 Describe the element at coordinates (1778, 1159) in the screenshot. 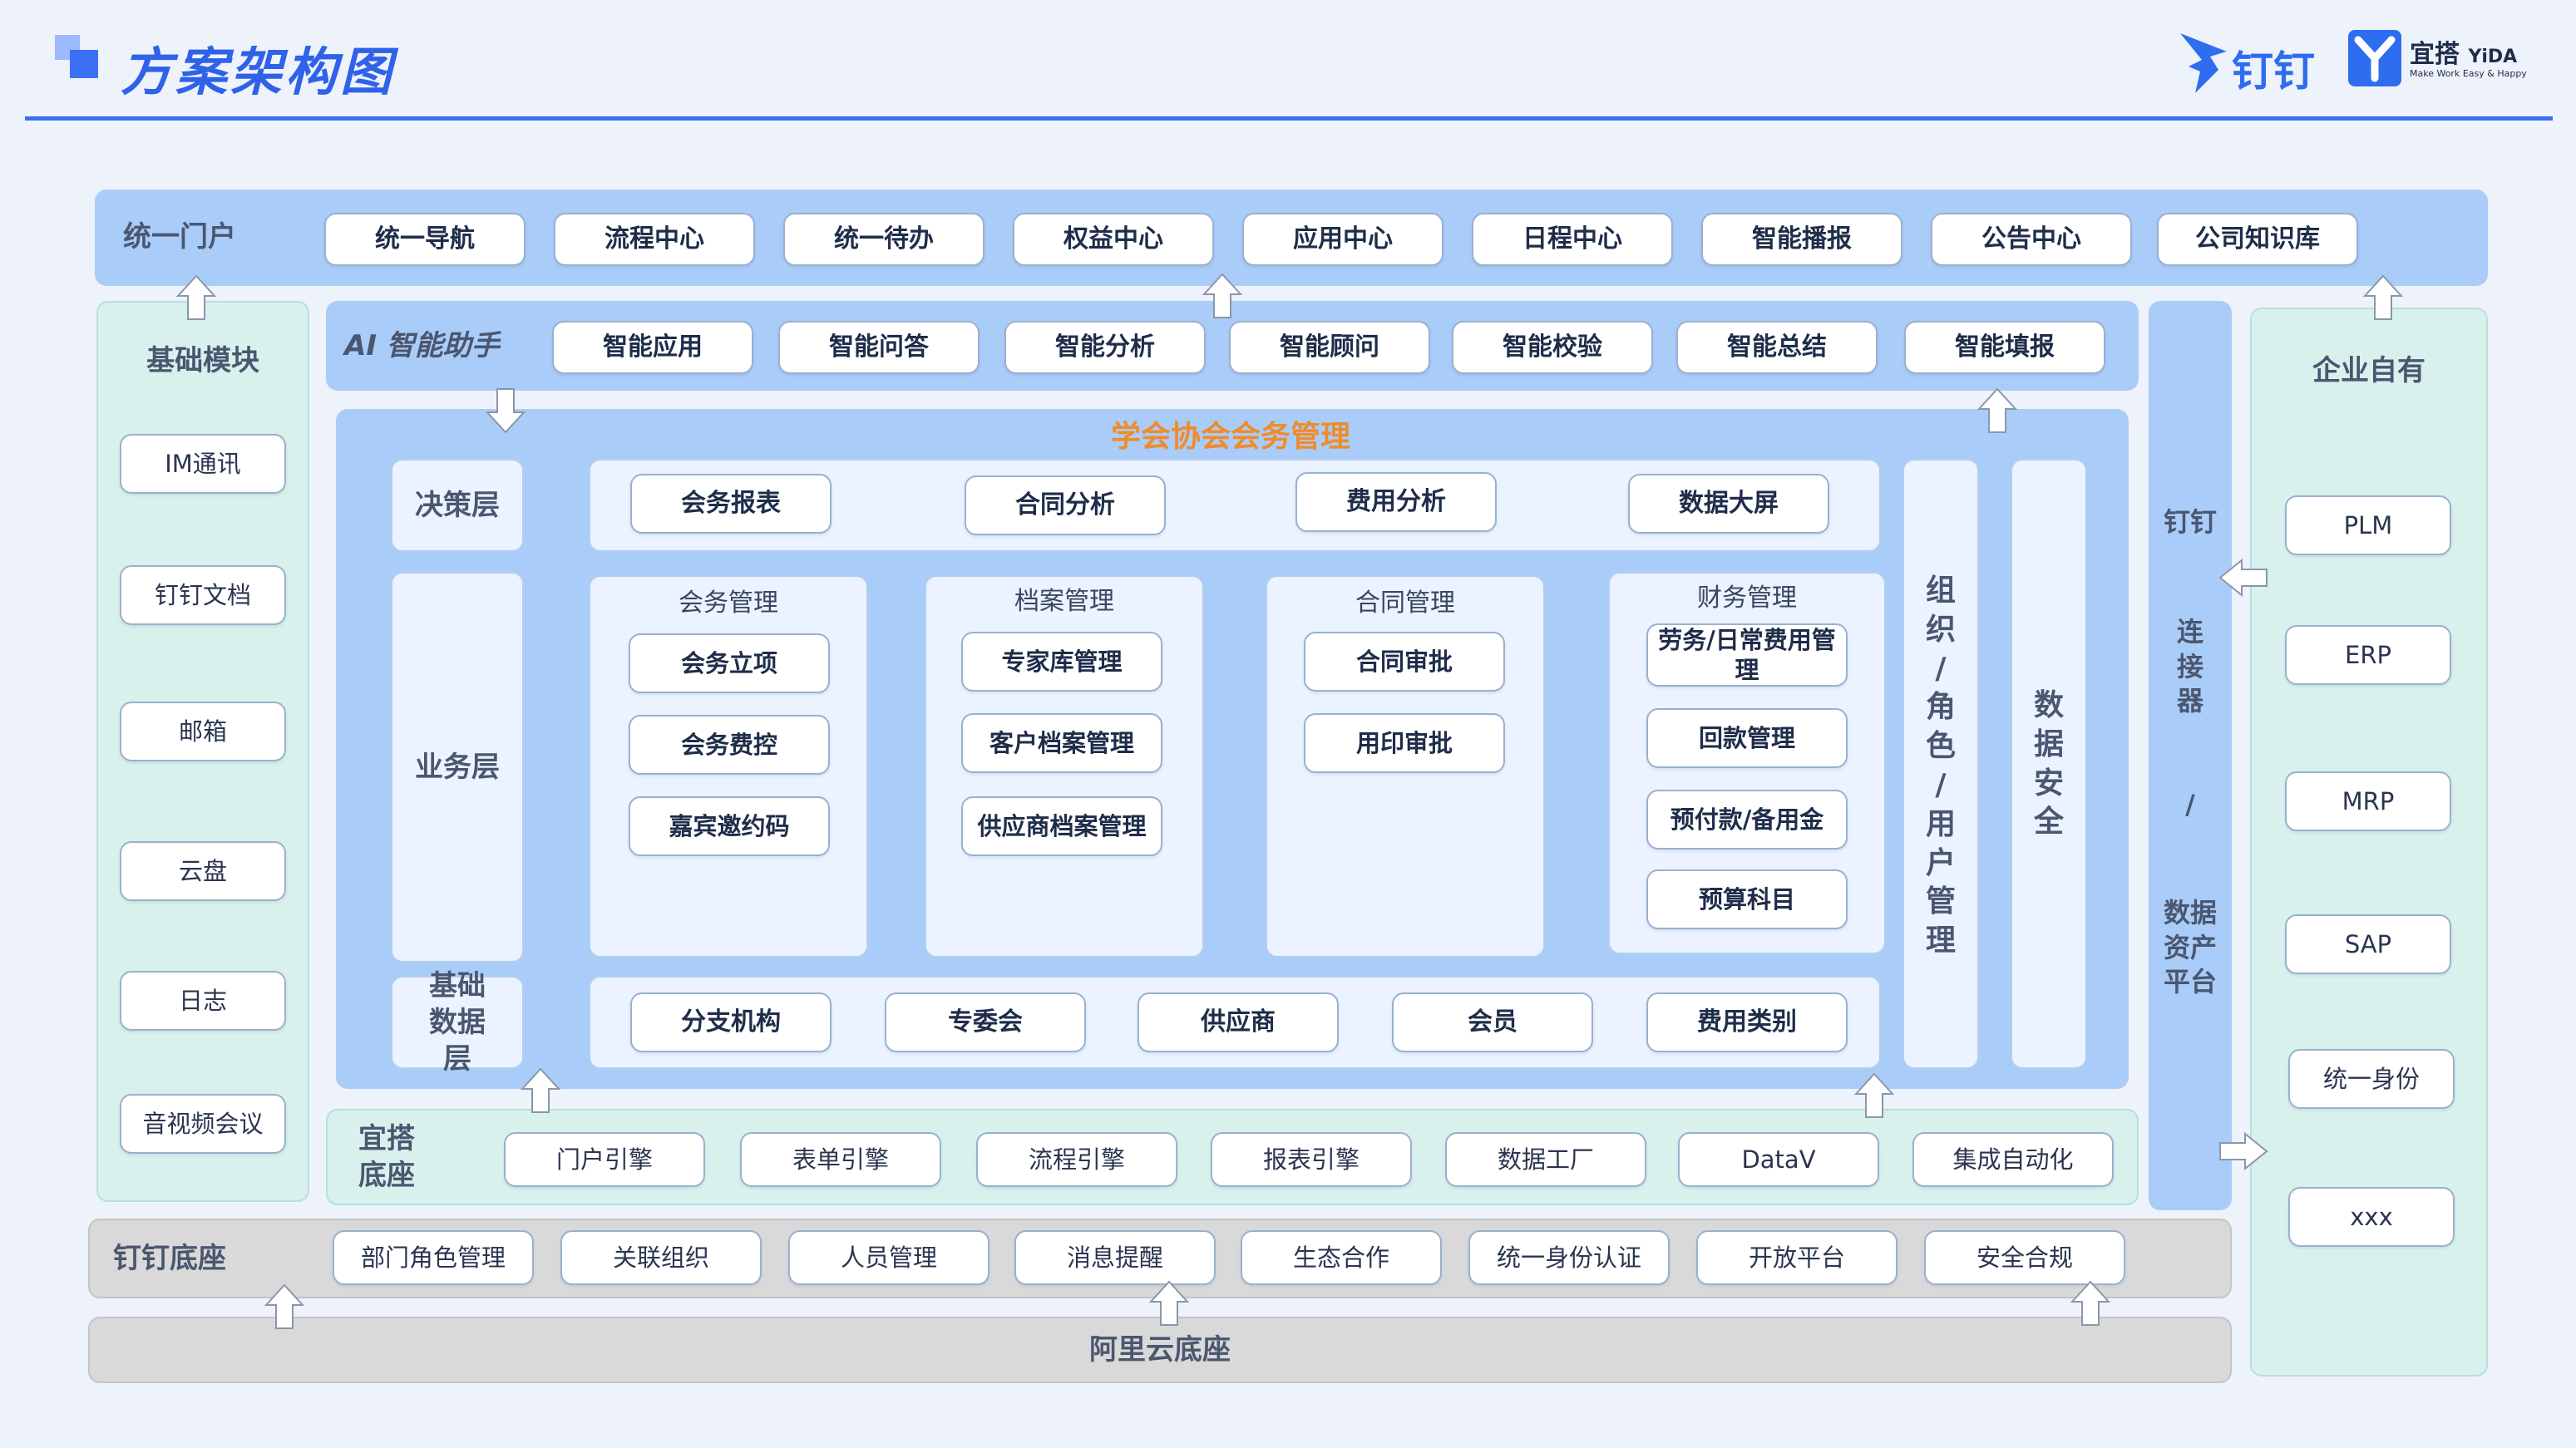

I see `yida-engine-item: DataV` at that location.